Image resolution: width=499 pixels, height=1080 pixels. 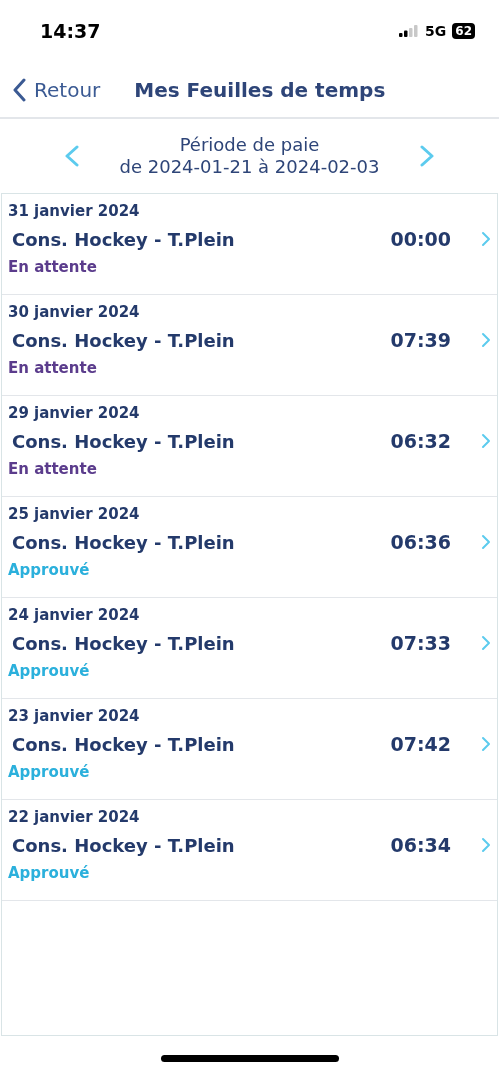 I want to click on entry-date: 25 janvier 2024, so click(x=74, y=514).